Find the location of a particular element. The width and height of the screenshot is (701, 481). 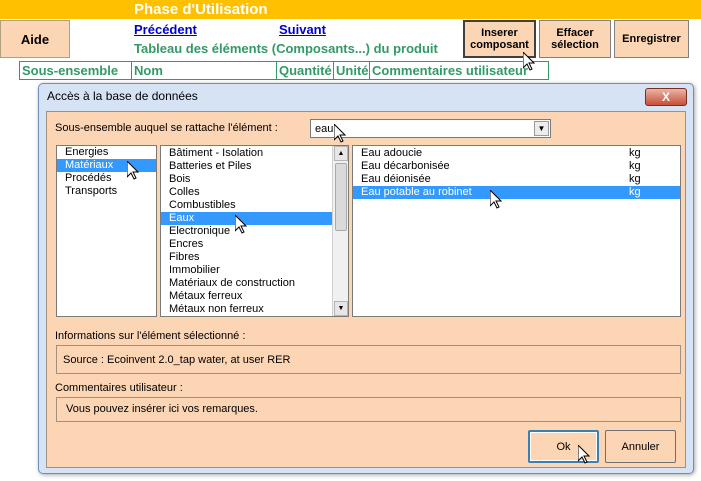

list-item-name: Eau adoucie is located at coordinates (392, 153).